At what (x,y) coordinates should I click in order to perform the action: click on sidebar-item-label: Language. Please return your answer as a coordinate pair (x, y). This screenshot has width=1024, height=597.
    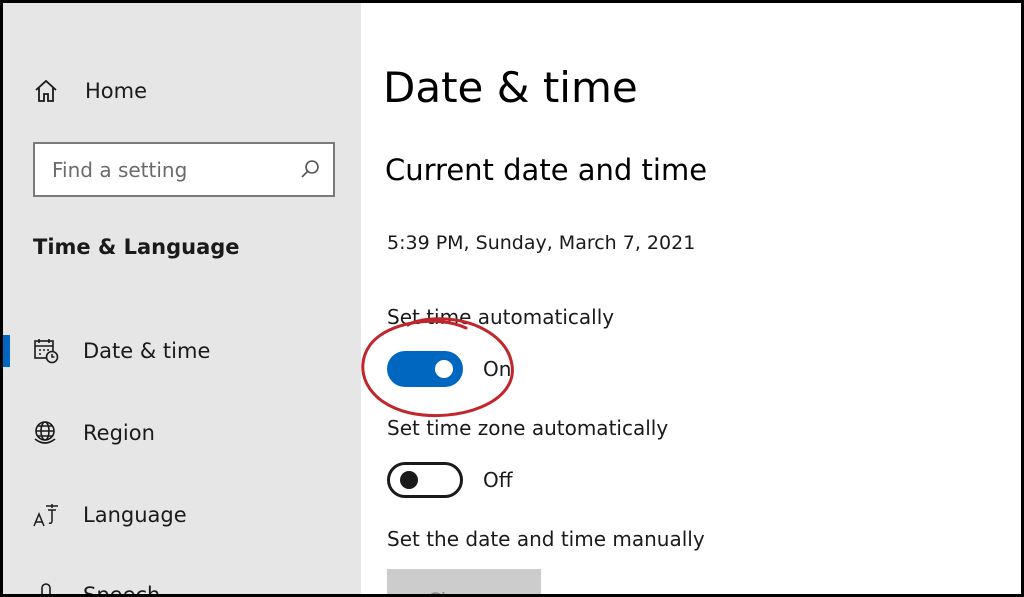
    Looking at the image, I should click on (135, 515).